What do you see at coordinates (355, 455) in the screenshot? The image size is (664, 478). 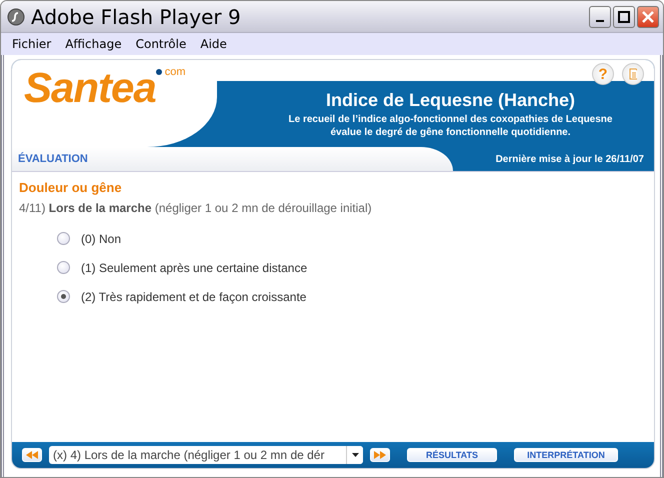 I see `dropdown-arrow-icon` at bounding box center [355, 455].